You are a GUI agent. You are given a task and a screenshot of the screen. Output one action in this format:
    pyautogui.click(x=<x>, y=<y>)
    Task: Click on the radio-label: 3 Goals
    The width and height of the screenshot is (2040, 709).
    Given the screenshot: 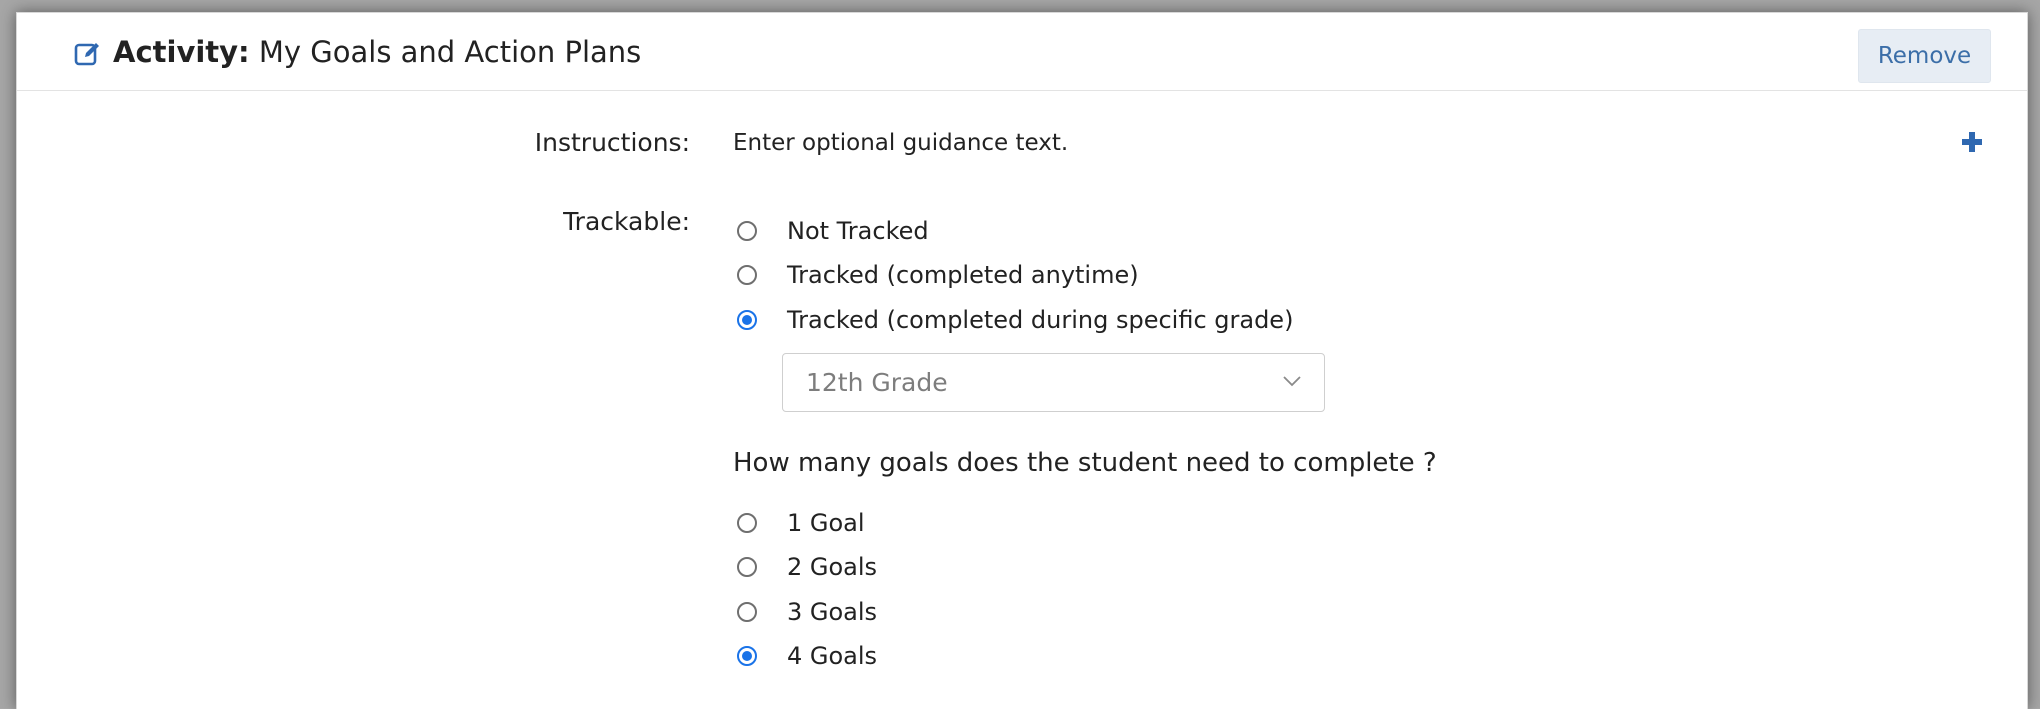 What is the action you would take?
    pyautogui.click(x=832, y=612)
    